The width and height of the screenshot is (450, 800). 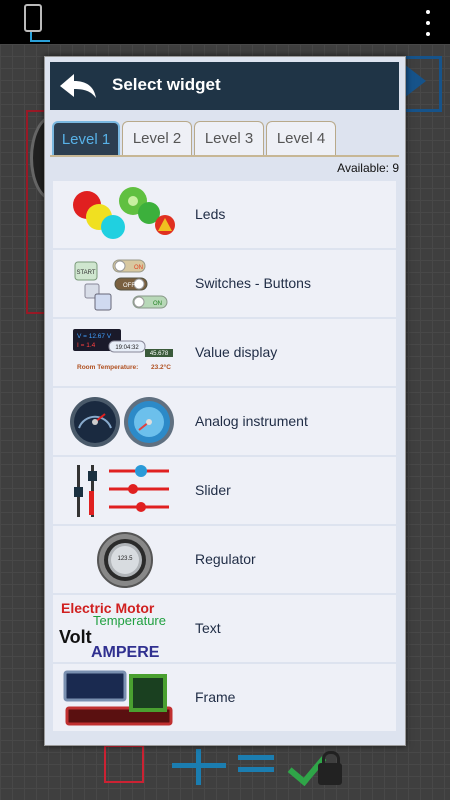 I want to click on level-tabs: Level 1 Level 2 Level 3 Level 4, so click(x=224, y=139).